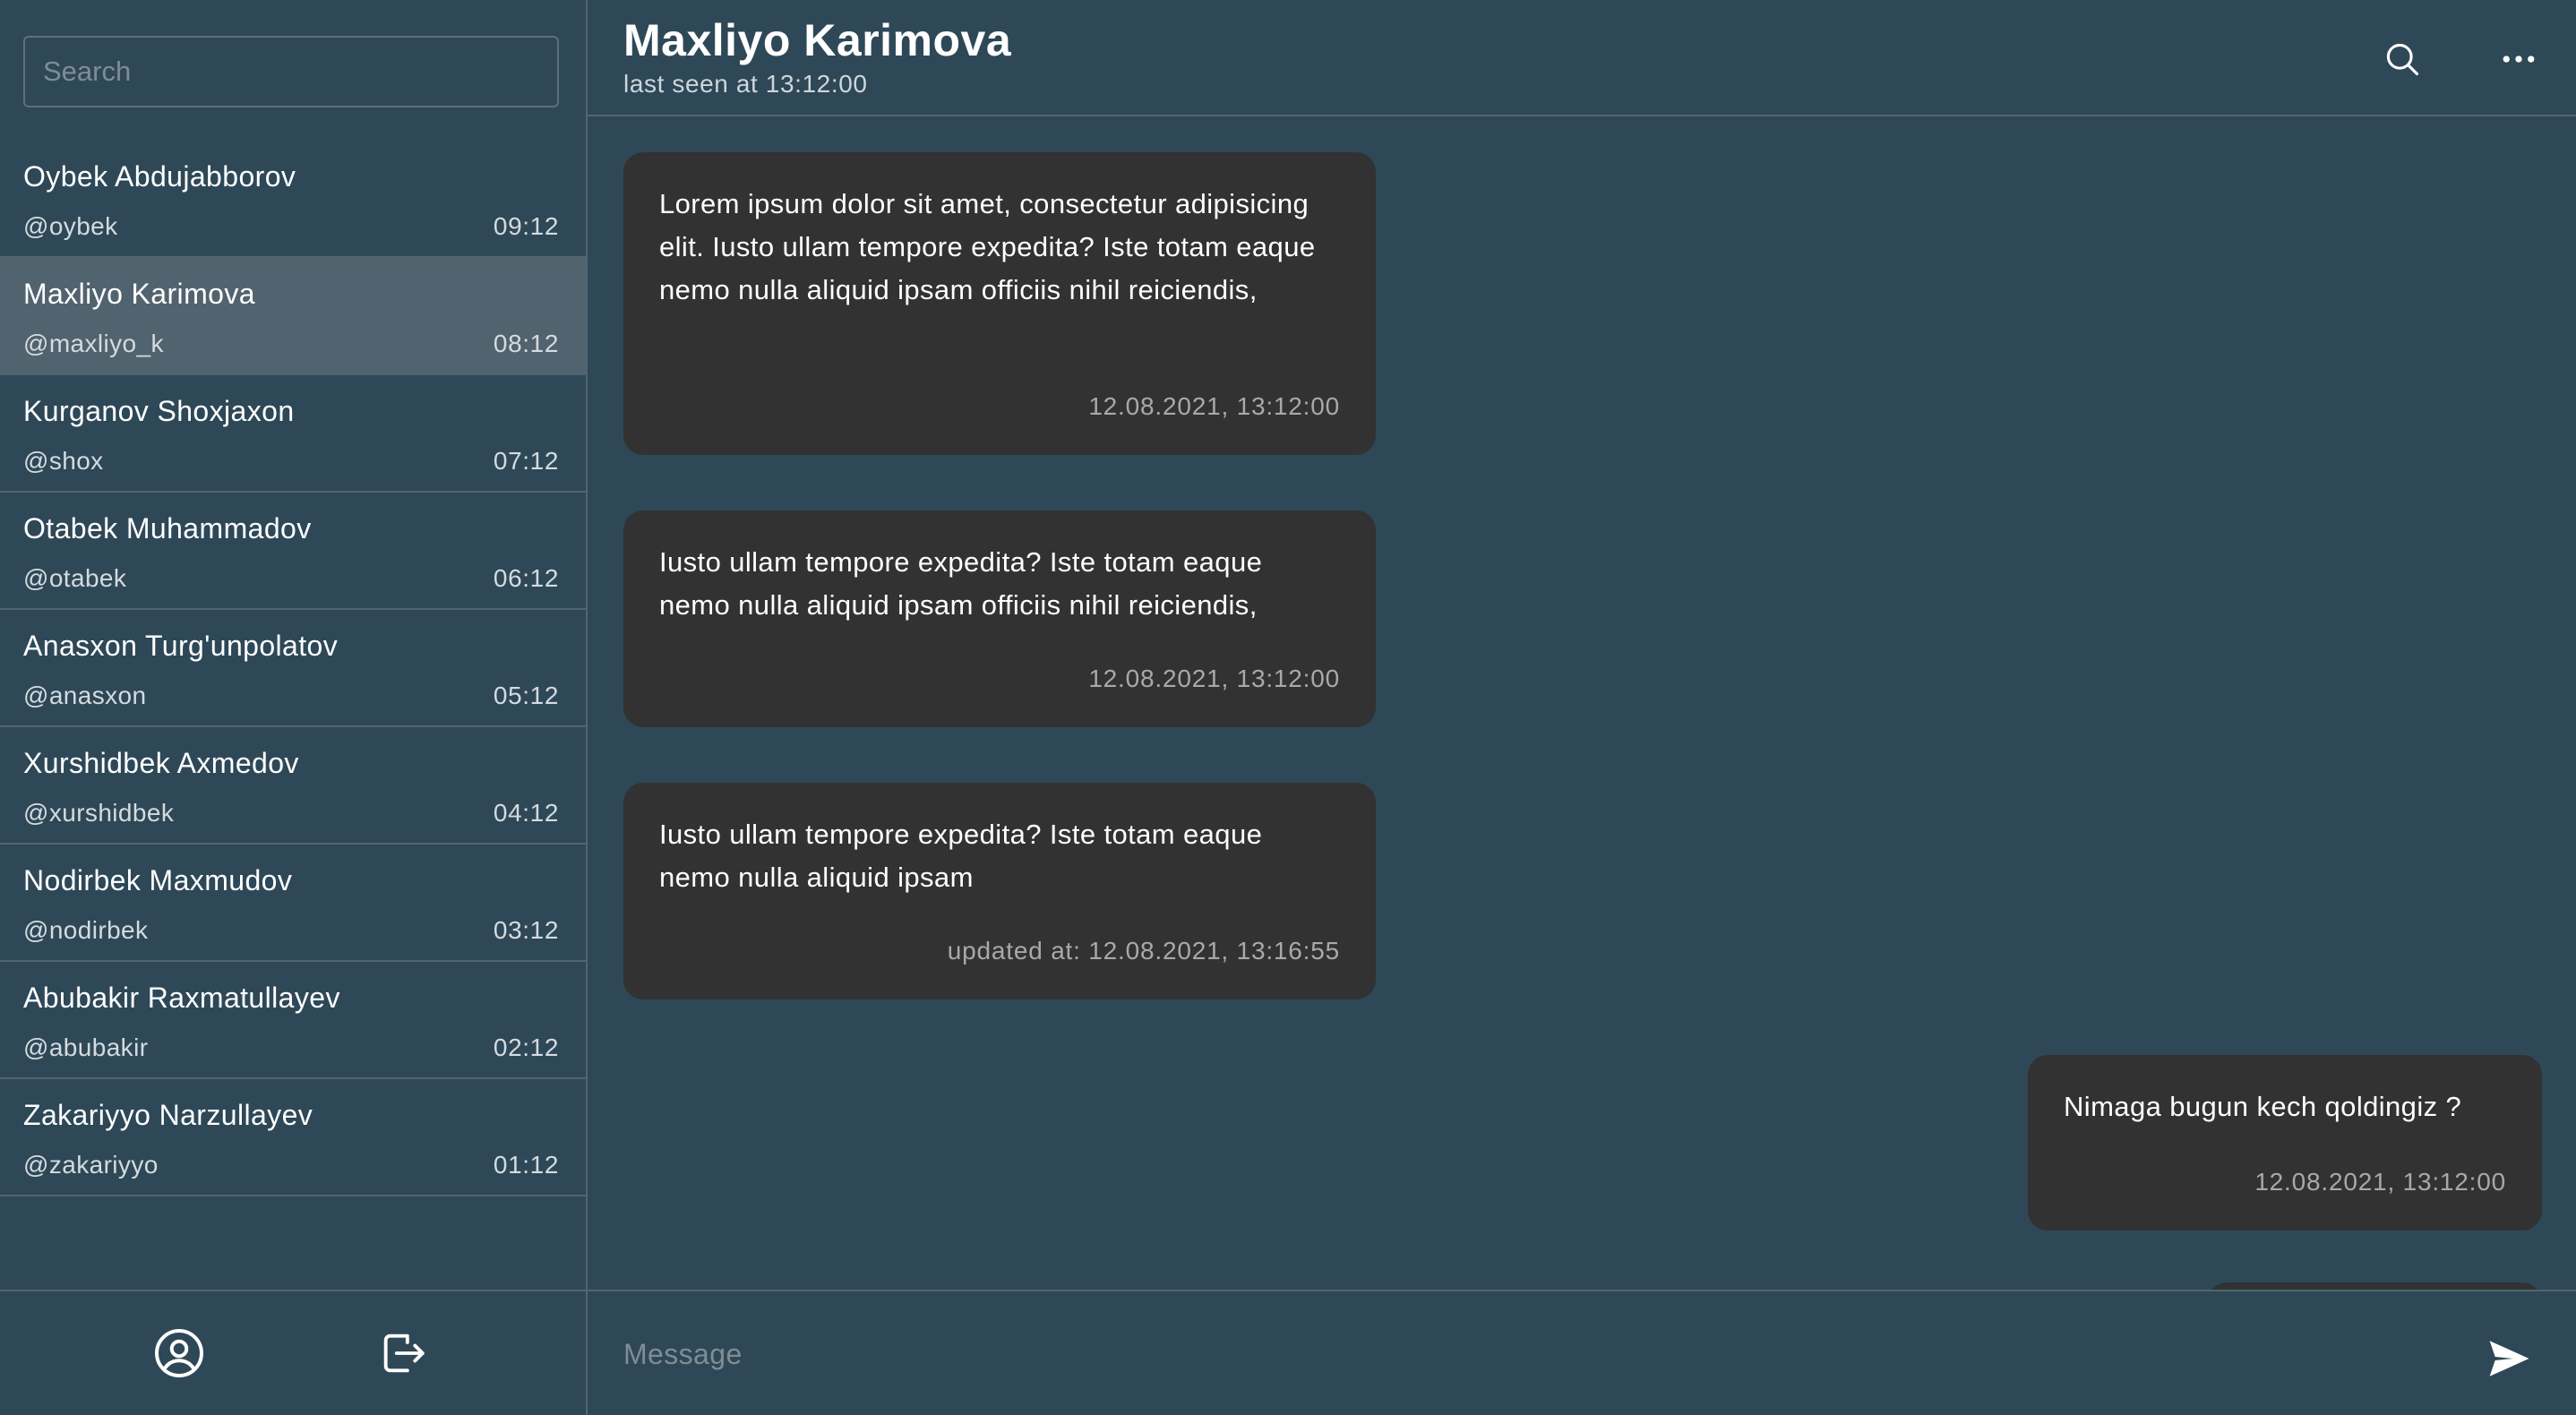 The height and width of the screenshot is (1415, 2576). Describe the element at coordinates (181, 998) in the screenshot. I see `chat-name: Abubakir Raxmatullayev` at that location.